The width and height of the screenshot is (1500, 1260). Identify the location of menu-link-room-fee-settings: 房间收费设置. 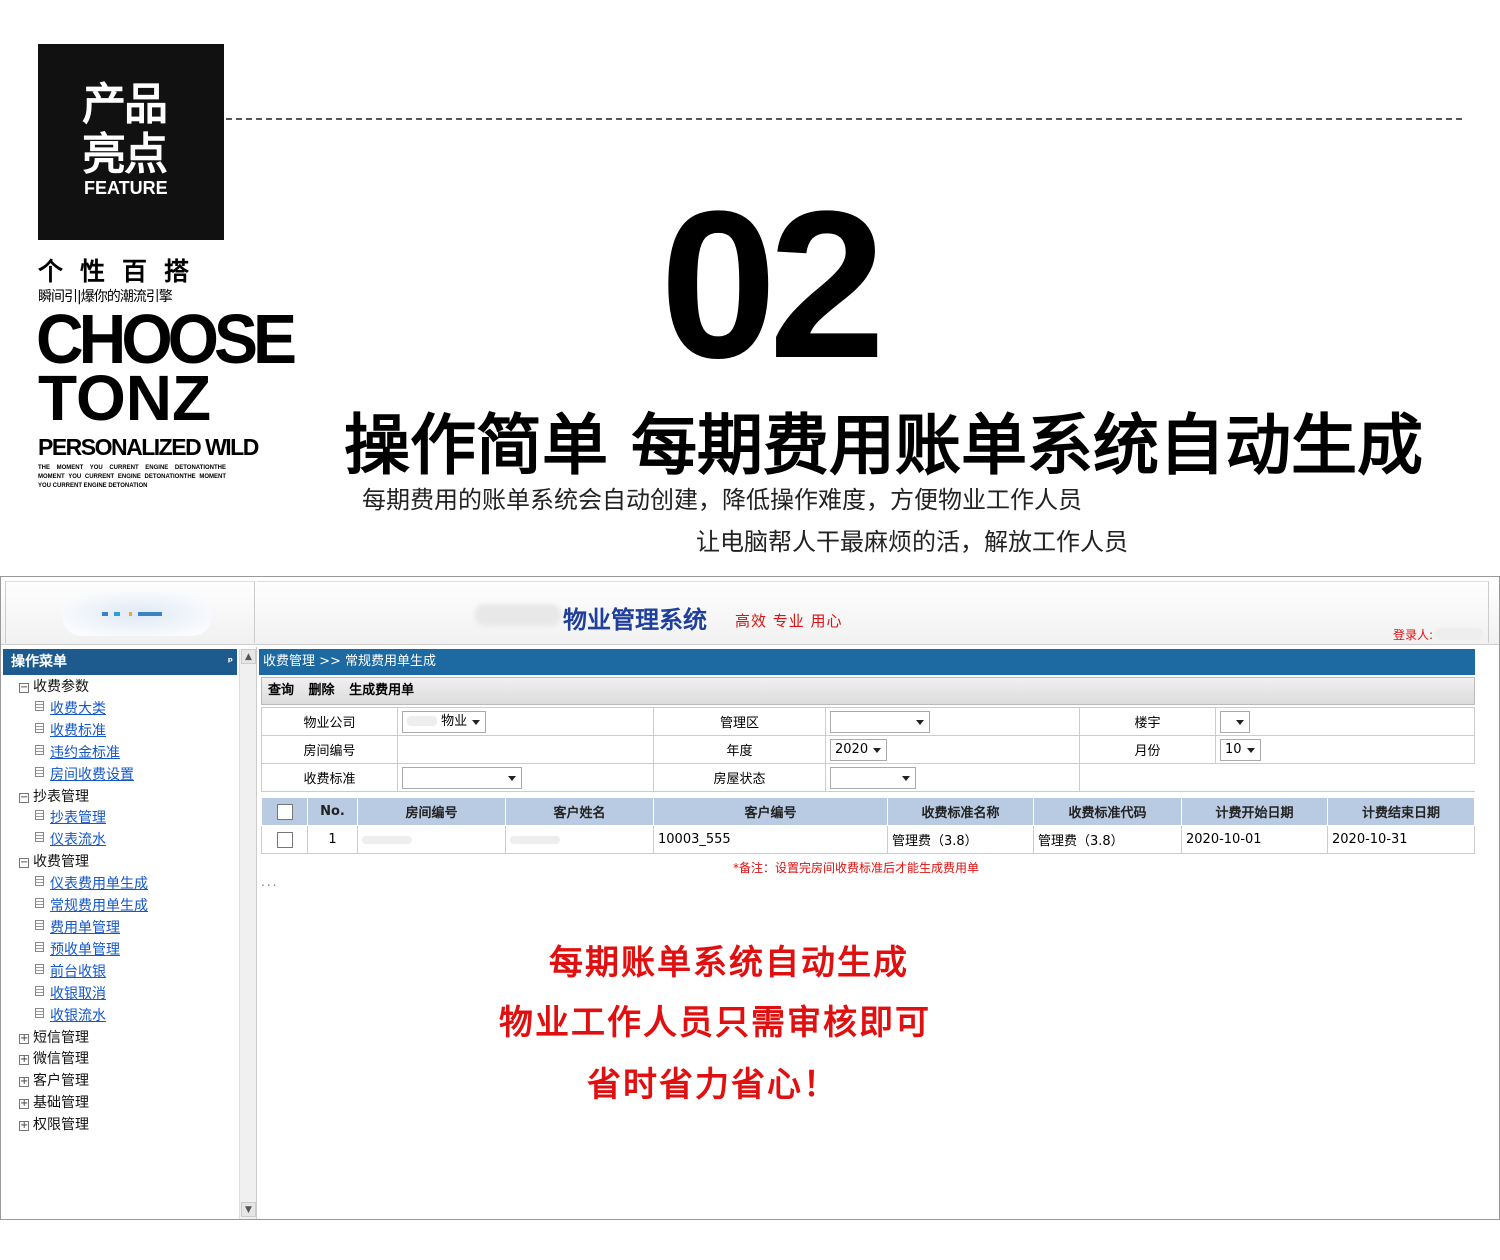
(92, 775).